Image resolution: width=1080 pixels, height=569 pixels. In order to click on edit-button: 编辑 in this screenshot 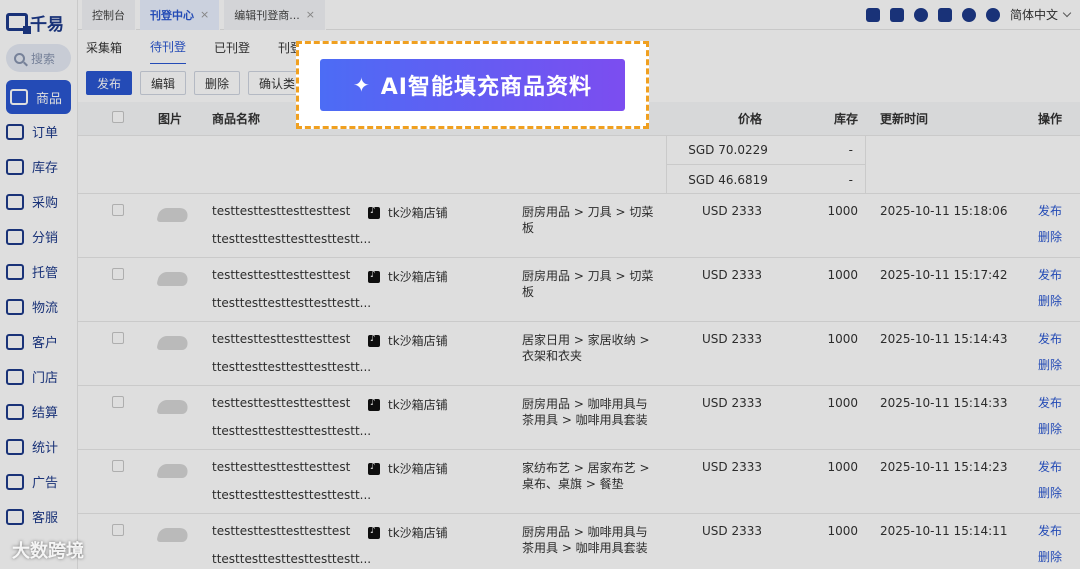, I will do `click(163, 83)`.